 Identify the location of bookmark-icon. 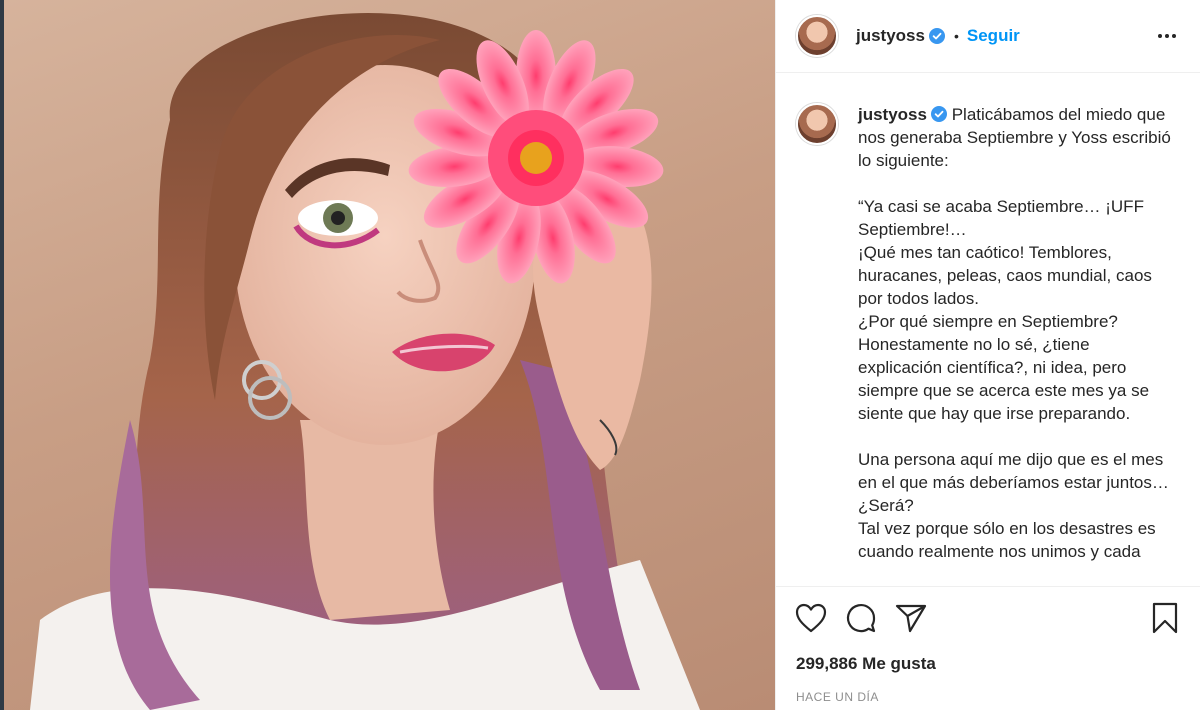
(1165, 618).